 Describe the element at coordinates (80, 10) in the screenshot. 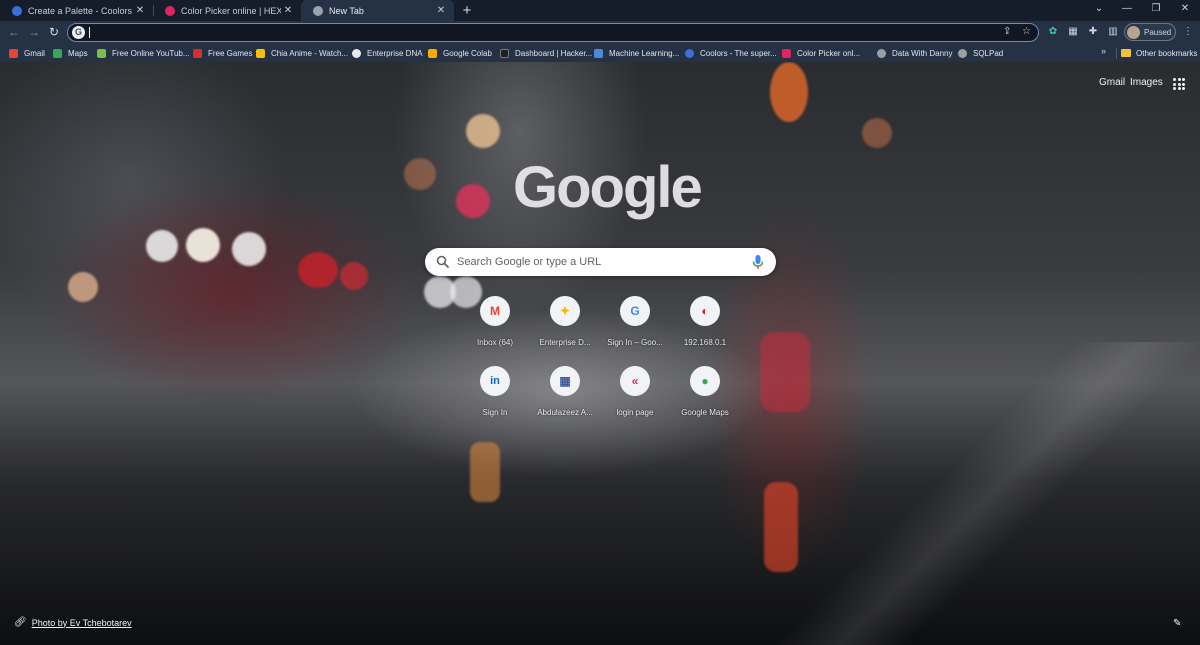

I see `tab-title: Create a Palette - Coolors` at that location.